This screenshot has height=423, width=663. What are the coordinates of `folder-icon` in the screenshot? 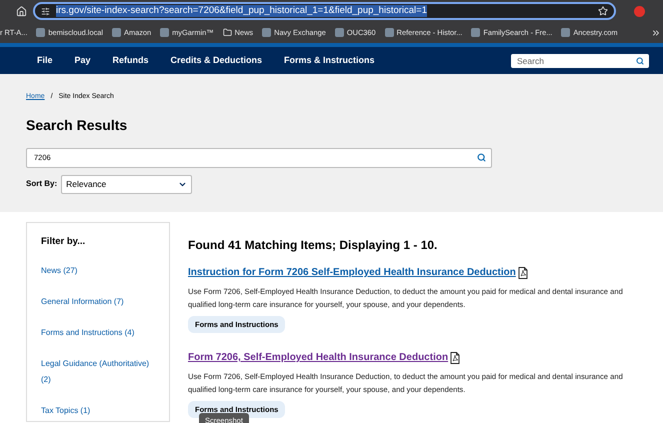 It's located at (227, 32).